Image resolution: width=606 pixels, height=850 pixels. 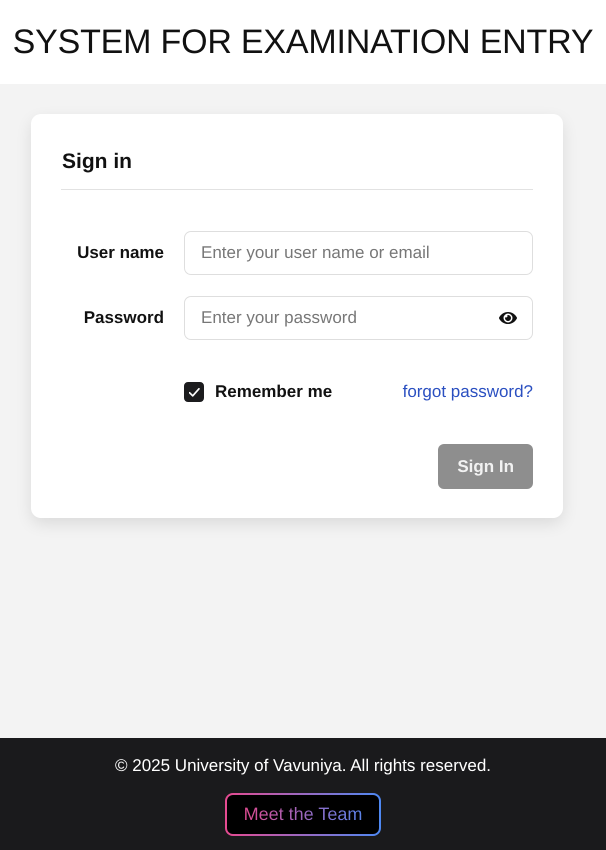 What do you see at coordinates (358, 253) in the screenshot?
I see `username-field: Enter your user name or email` at bounding box center [358, 253].